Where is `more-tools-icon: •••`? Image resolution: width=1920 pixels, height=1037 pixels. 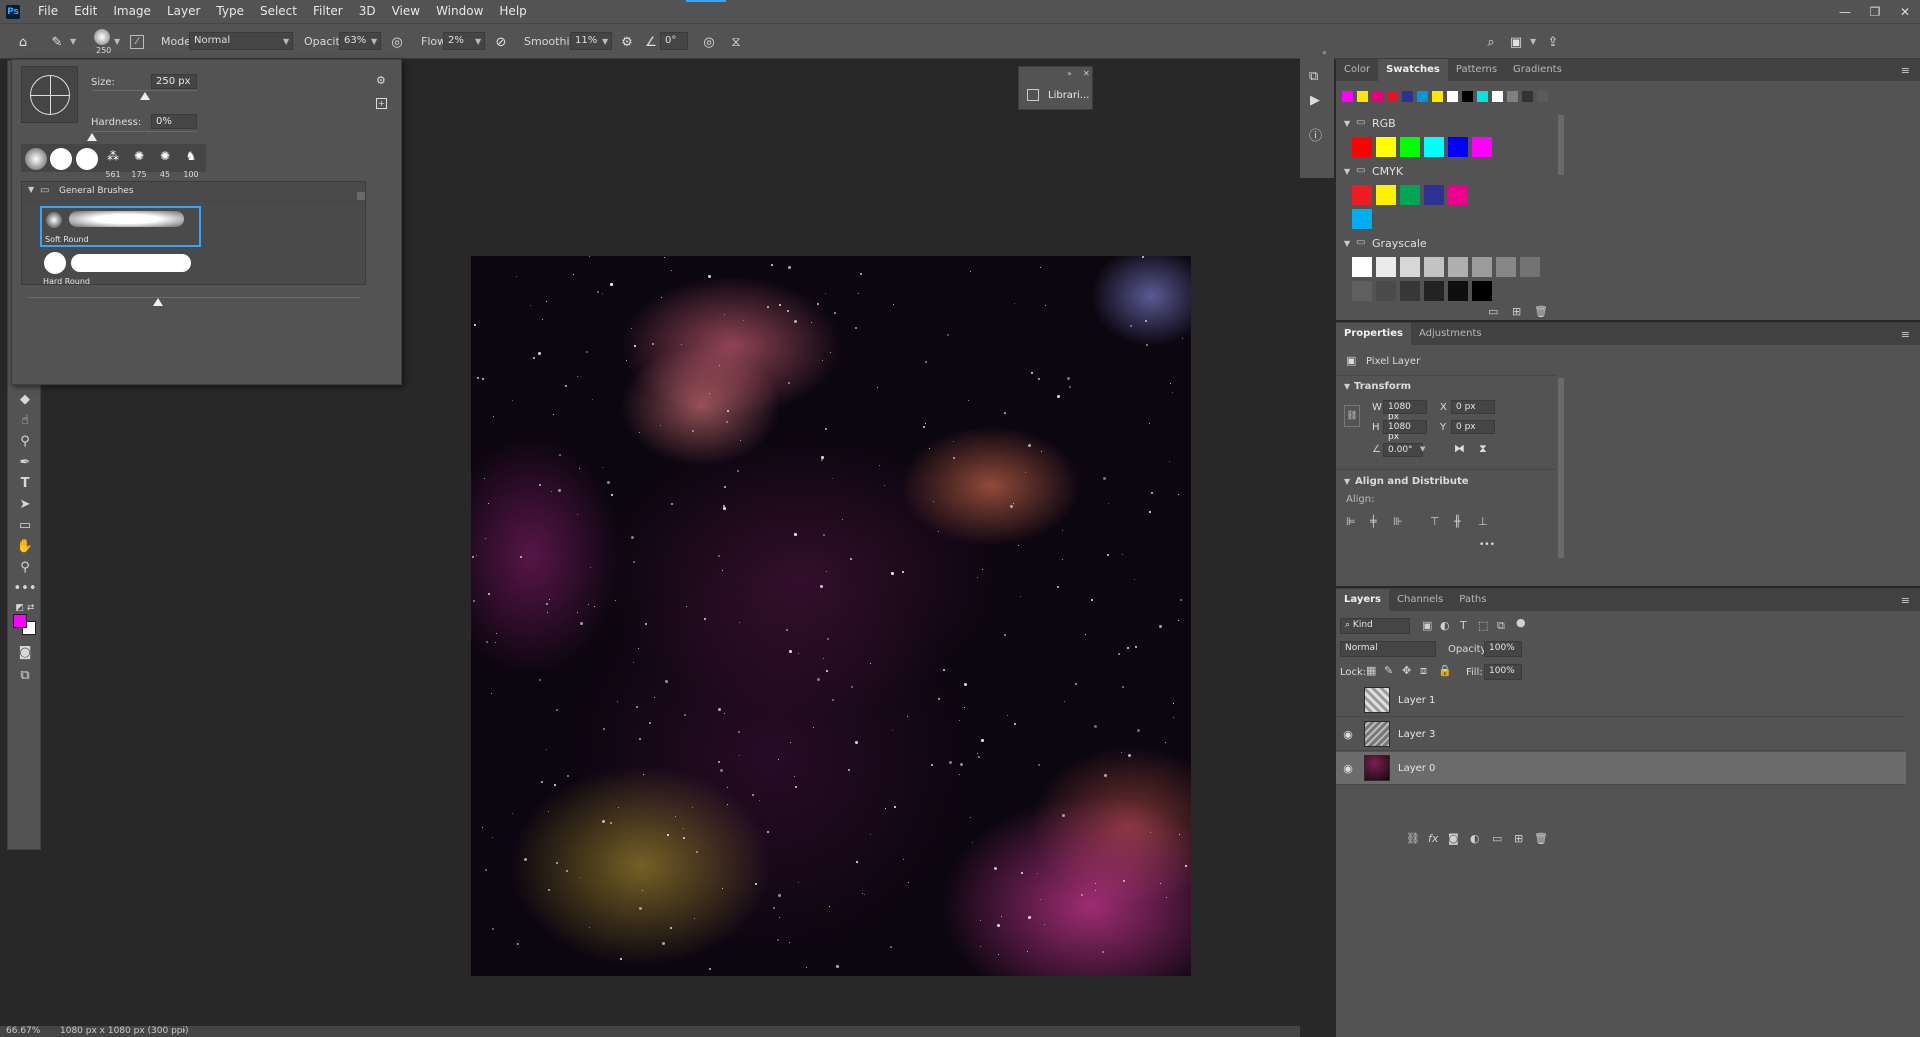
more-tools-icon: ••• is located at coordinates (25, 588).